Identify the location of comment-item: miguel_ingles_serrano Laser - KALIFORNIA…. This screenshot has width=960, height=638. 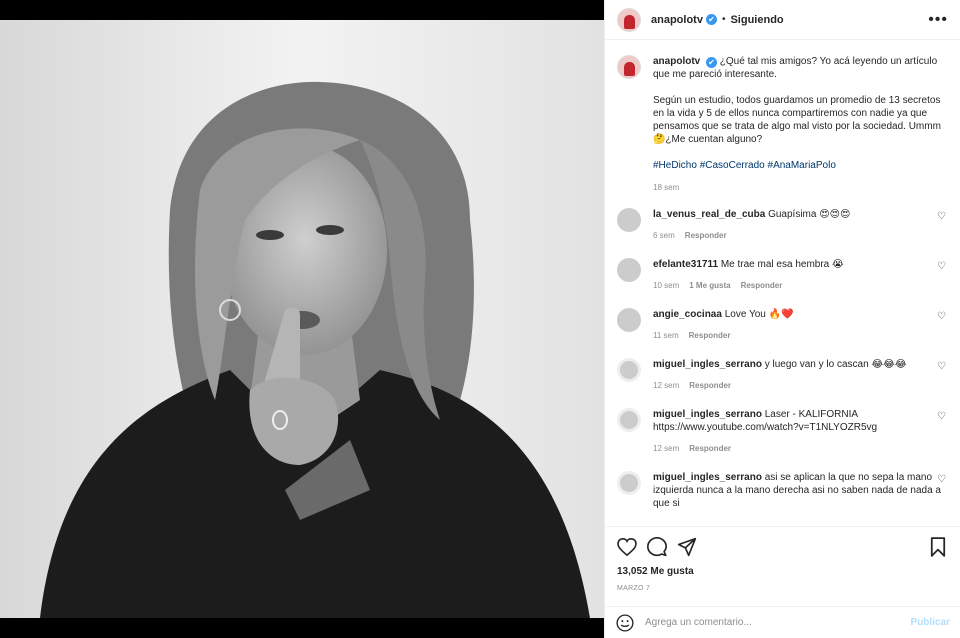
(782, 431).